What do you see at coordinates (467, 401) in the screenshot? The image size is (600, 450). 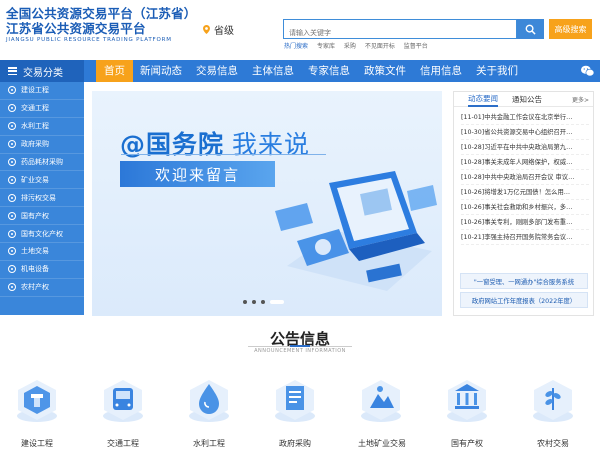 I see `bank-icon` at bounding box center [467, 401].